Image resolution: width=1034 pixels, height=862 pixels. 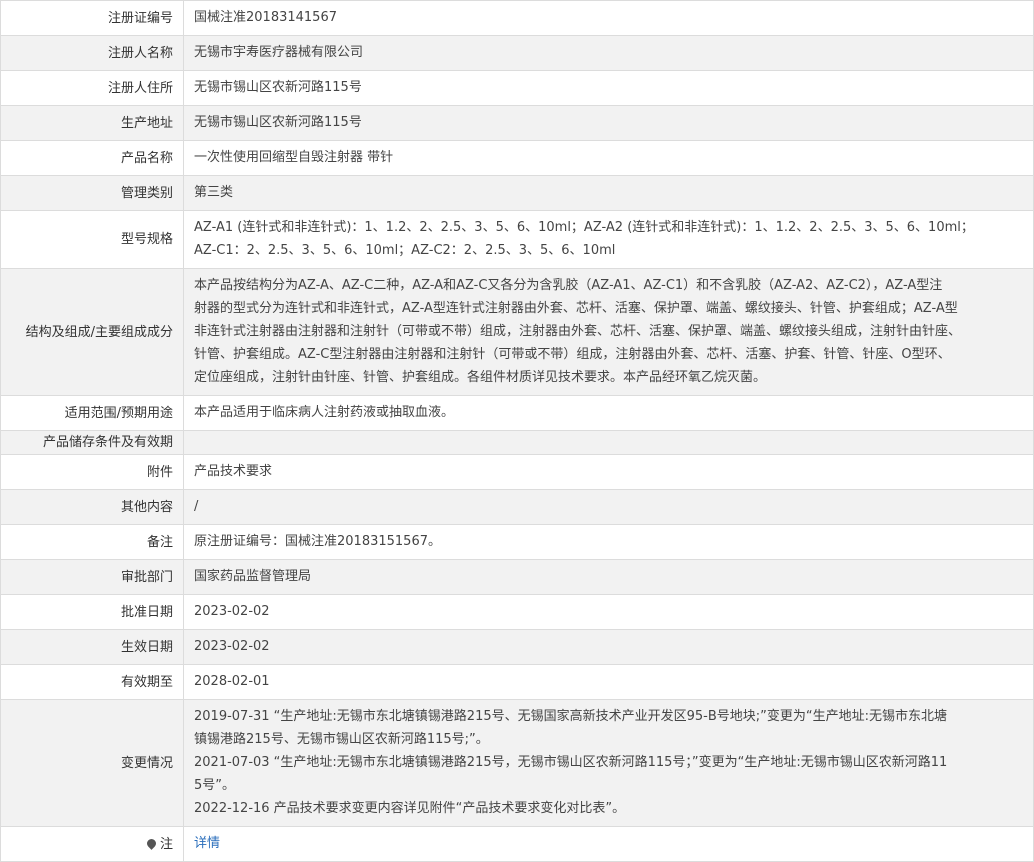 I want to click on storage-conditions, so click(x=608, y=442).